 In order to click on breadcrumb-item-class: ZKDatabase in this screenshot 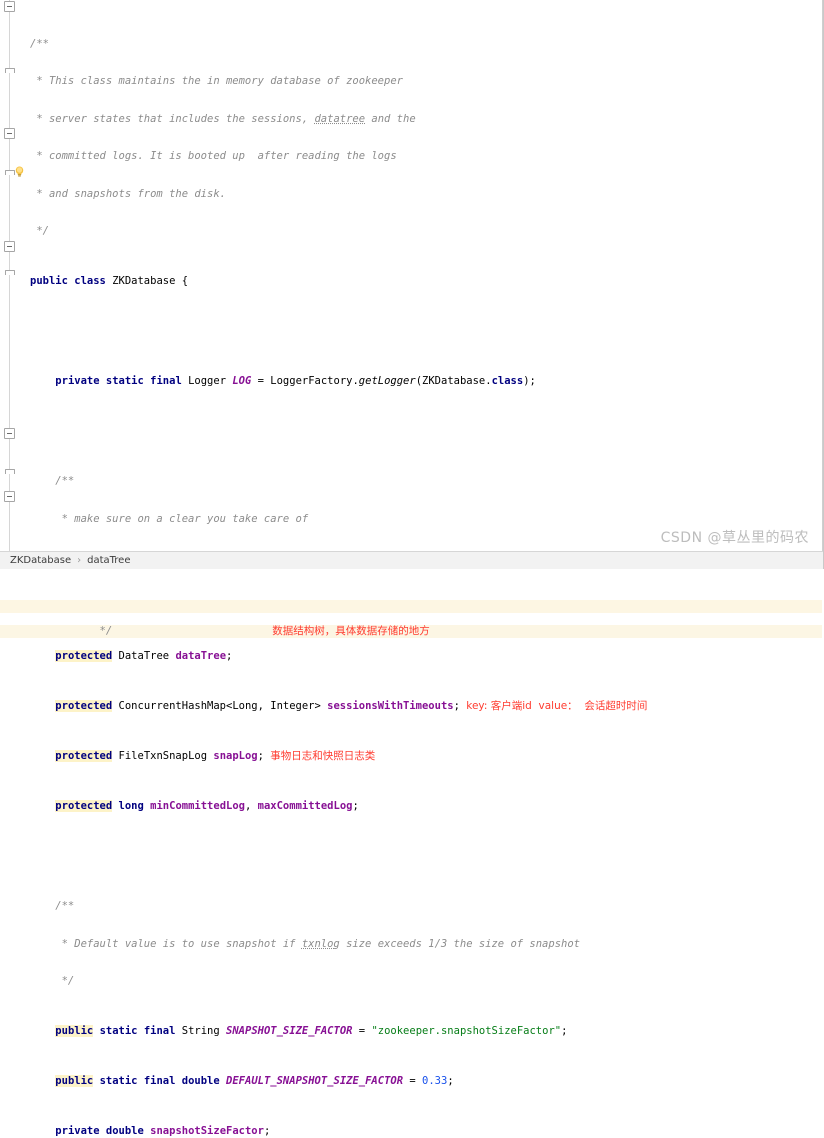, I will do `click(40, 560)`.